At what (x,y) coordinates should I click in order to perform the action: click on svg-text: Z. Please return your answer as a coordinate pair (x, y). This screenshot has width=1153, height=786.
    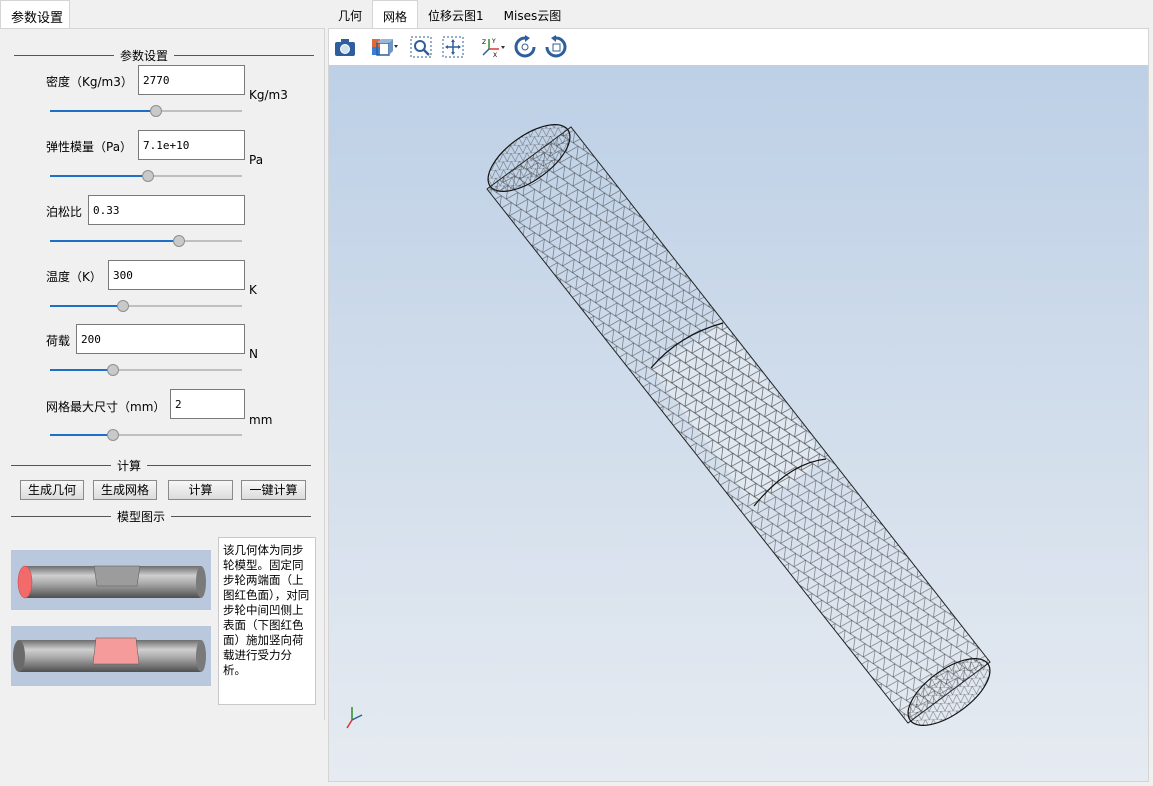
    Looking at the image, I should click on (484, 42).